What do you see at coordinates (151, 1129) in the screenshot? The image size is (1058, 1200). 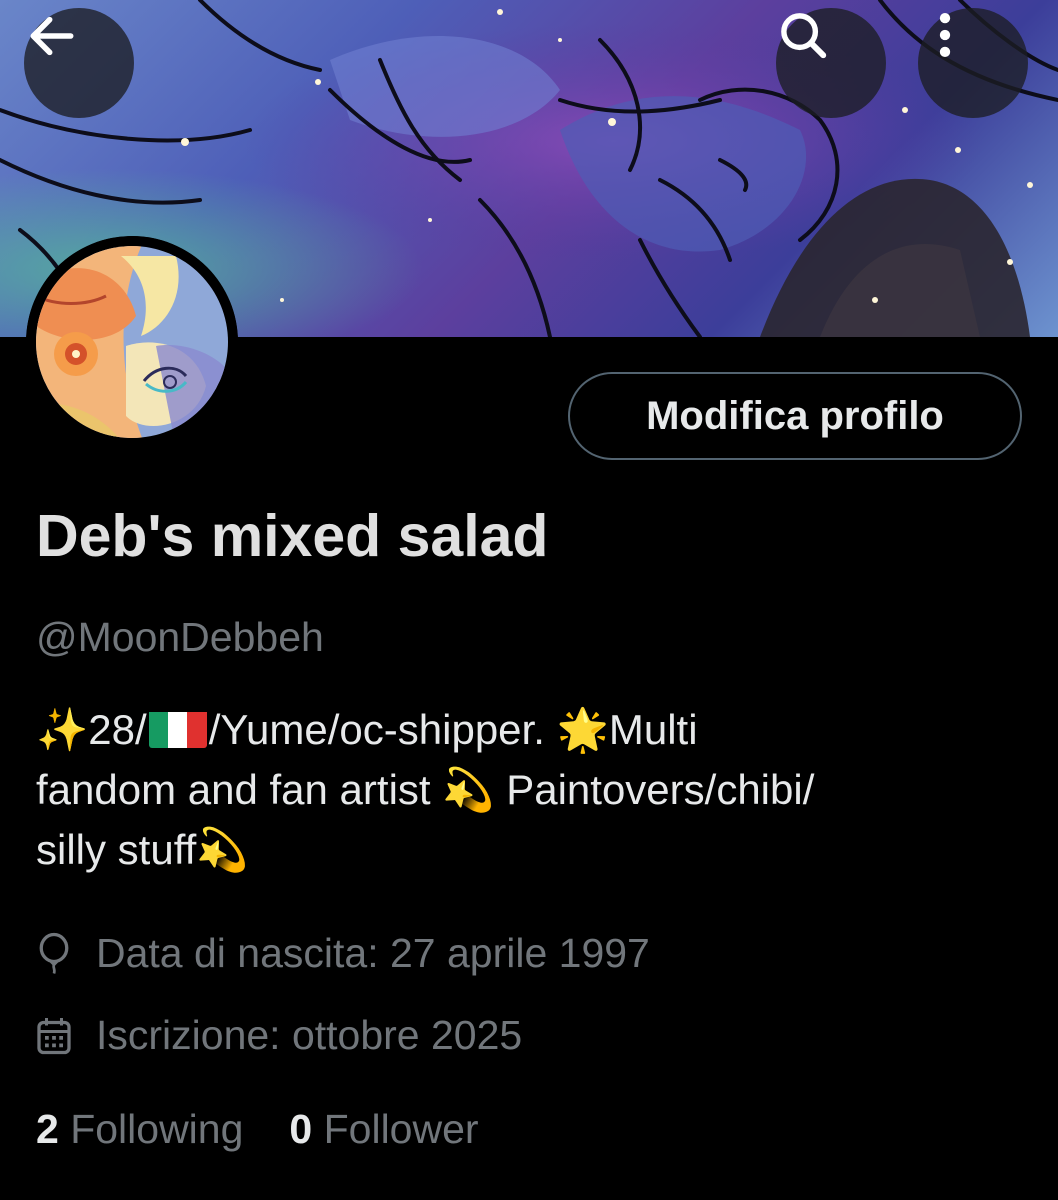 I see `following-label: Following` at bounding box center [151, 1129].